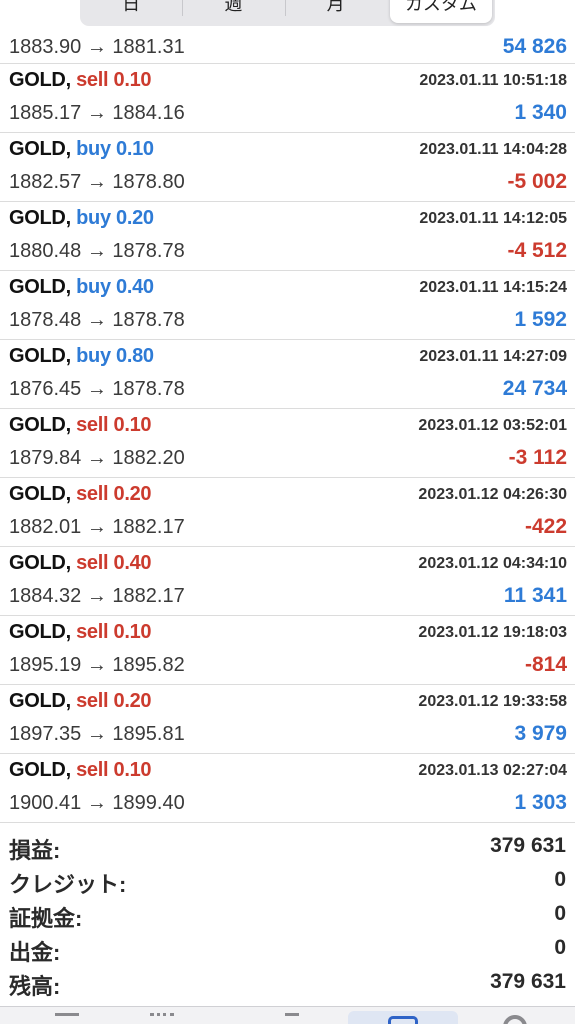 Image resolution: width=575 pixels, height=1024 pixels. Describe the element at coordinates (492, 494) in the screenshot. I see `trade-time: 2023.01.12 04:26:30` at that location.